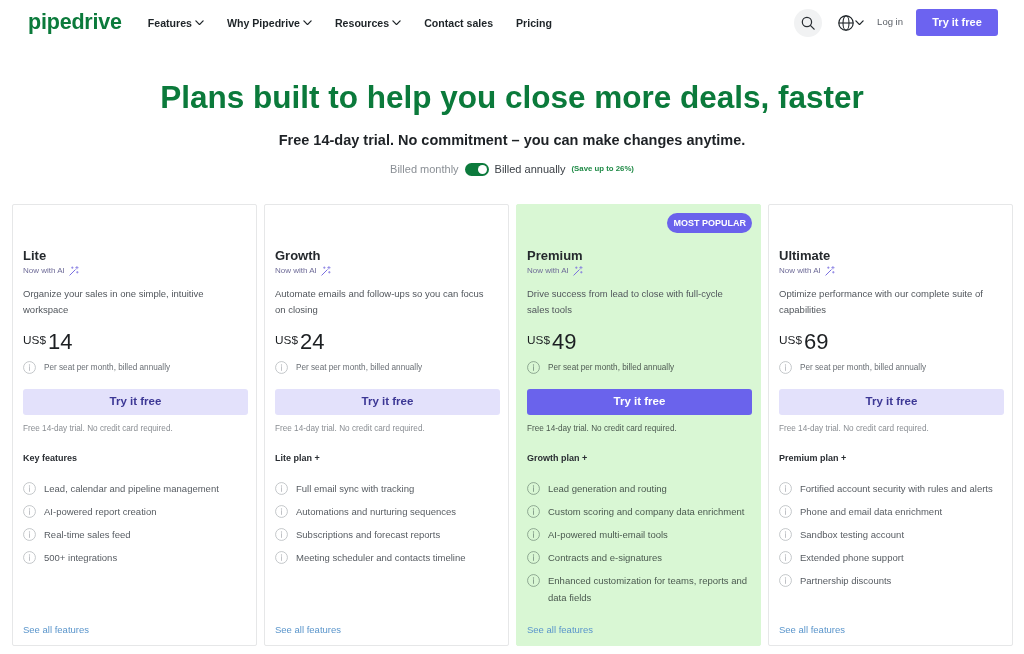 The image size is (1024, 654). I want to click on search-button, so click(808, 22).